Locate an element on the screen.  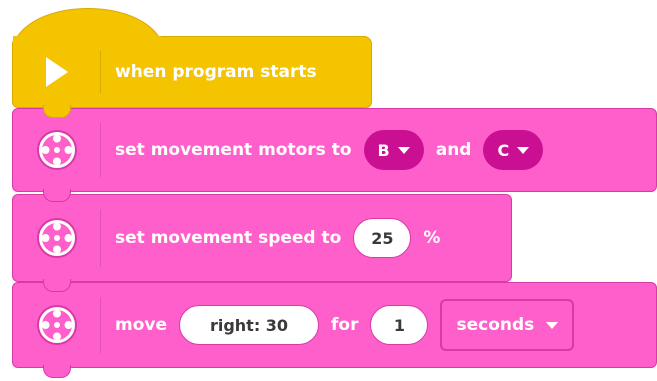
dropdown-value: B is located at coordinates (383, 150).